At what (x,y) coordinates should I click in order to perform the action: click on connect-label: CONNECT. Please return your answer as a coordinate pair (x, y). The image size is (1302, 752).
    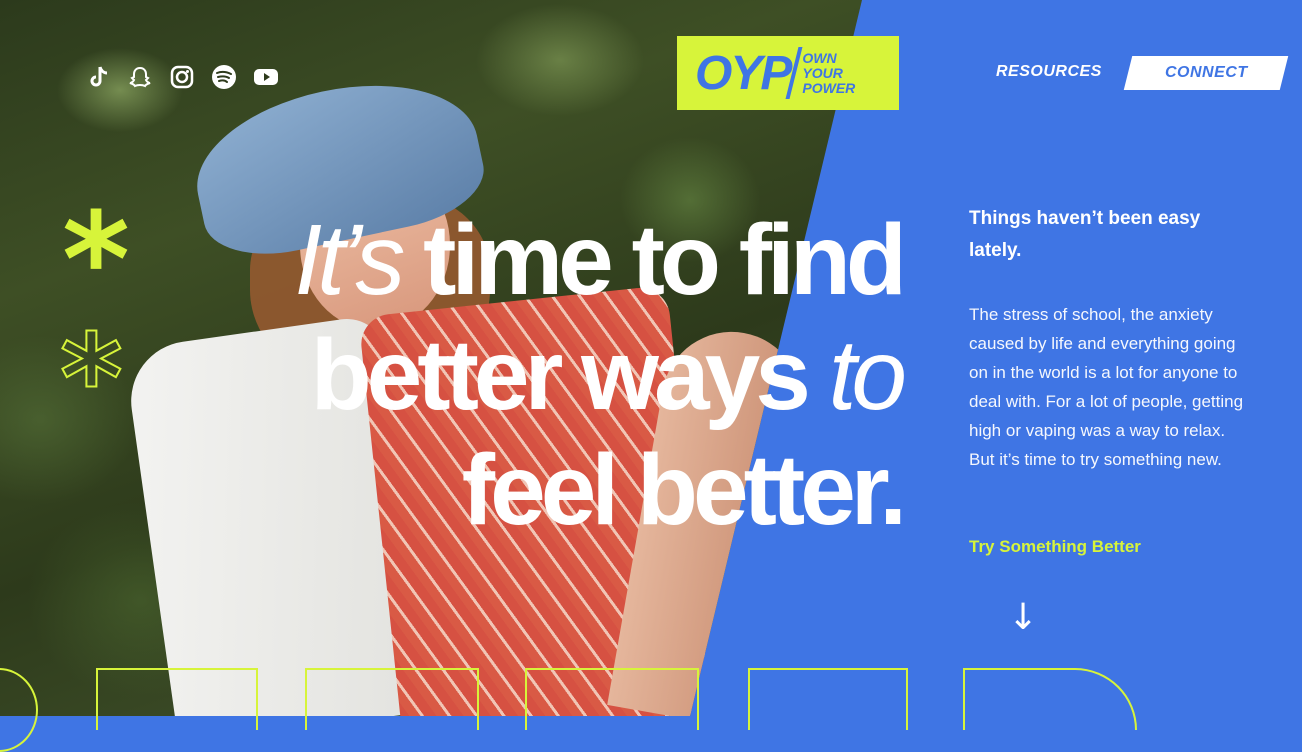
    Looking at the image, I should click on (1206, 72).